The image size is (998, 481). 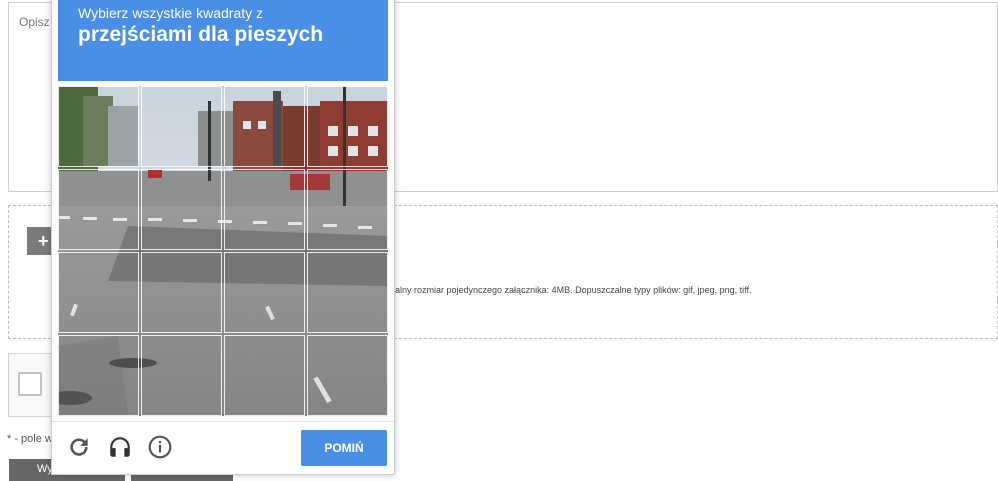 I want to click on recaptcha-checkbox, so click(x=30, y=384).